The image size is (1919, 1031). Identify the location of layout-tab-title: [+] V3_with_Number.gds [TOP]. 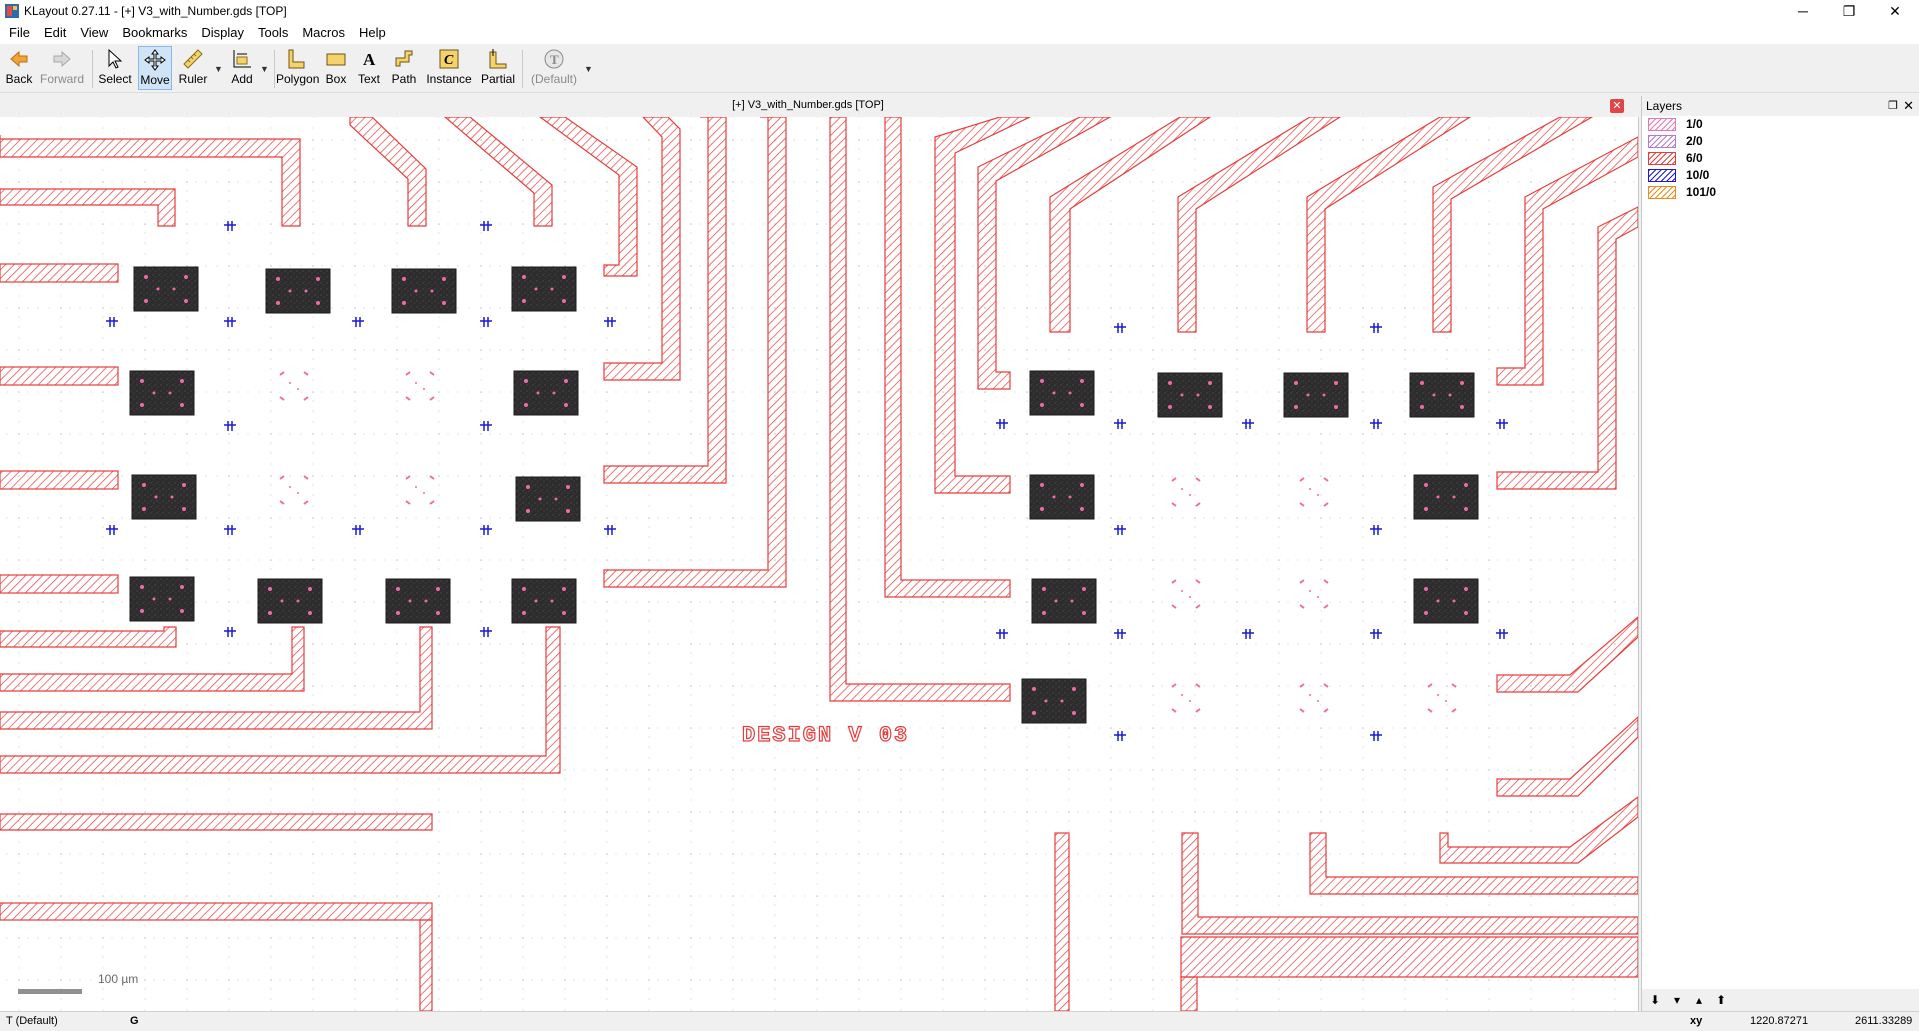
(808, 105).